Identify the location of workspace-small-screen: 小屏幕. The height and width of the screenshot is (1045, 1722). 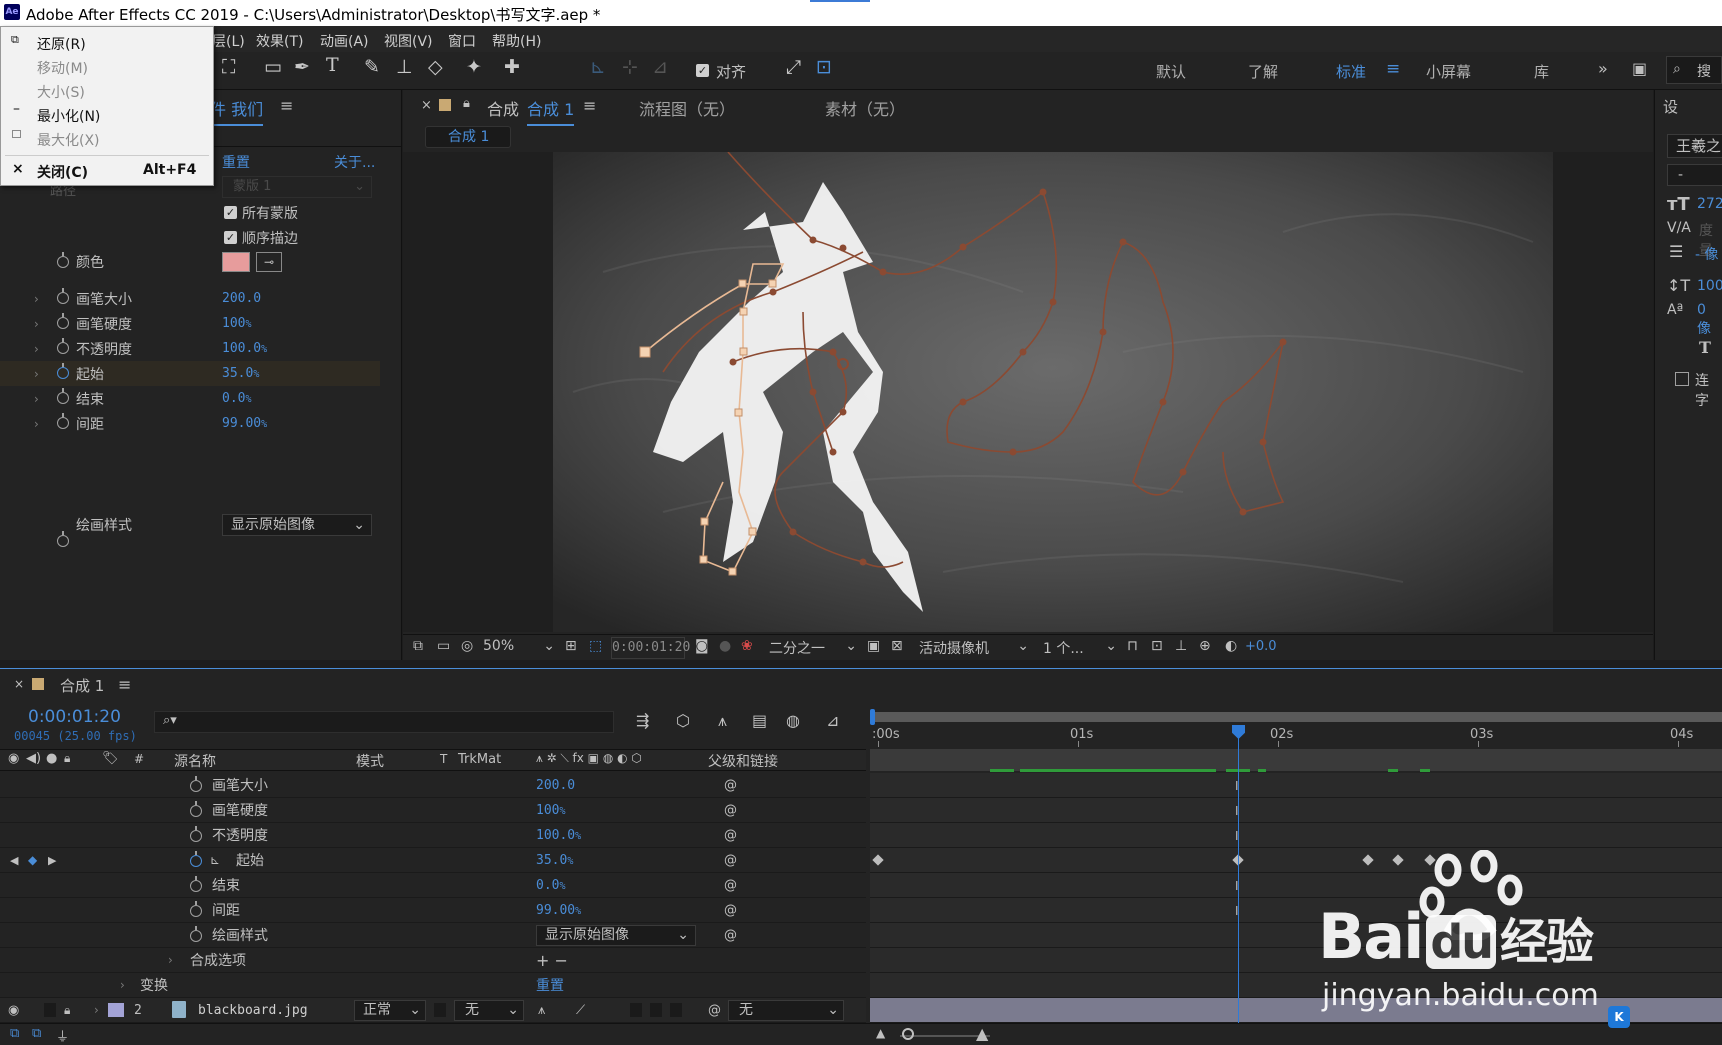
(1448, 71).